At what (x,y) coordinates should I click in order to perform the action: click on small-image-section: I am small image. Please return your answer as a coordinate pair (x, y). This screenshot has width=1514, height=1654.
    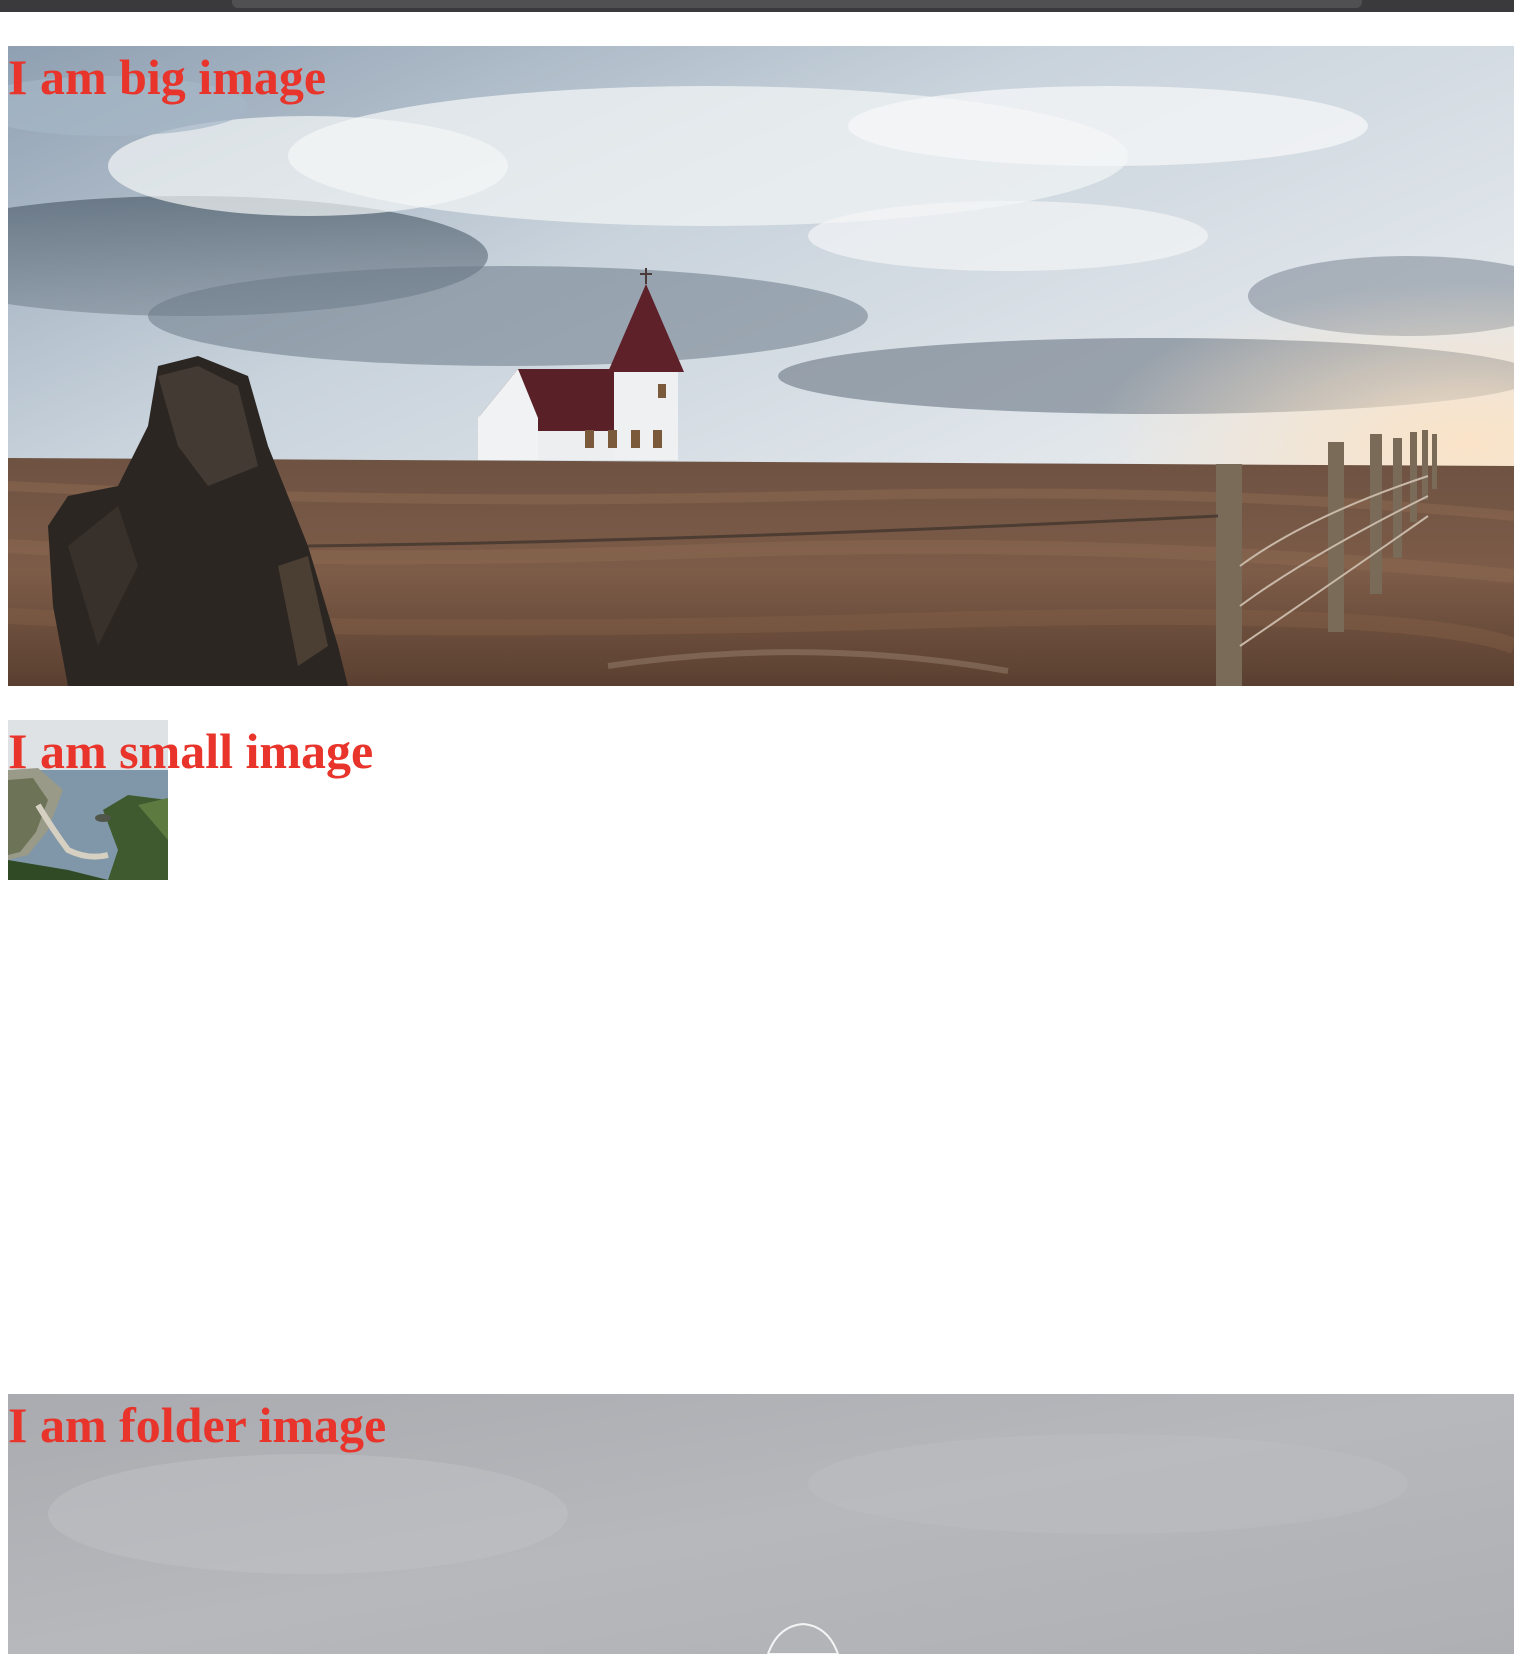
    Looking at the image, I should click on (190, 800).